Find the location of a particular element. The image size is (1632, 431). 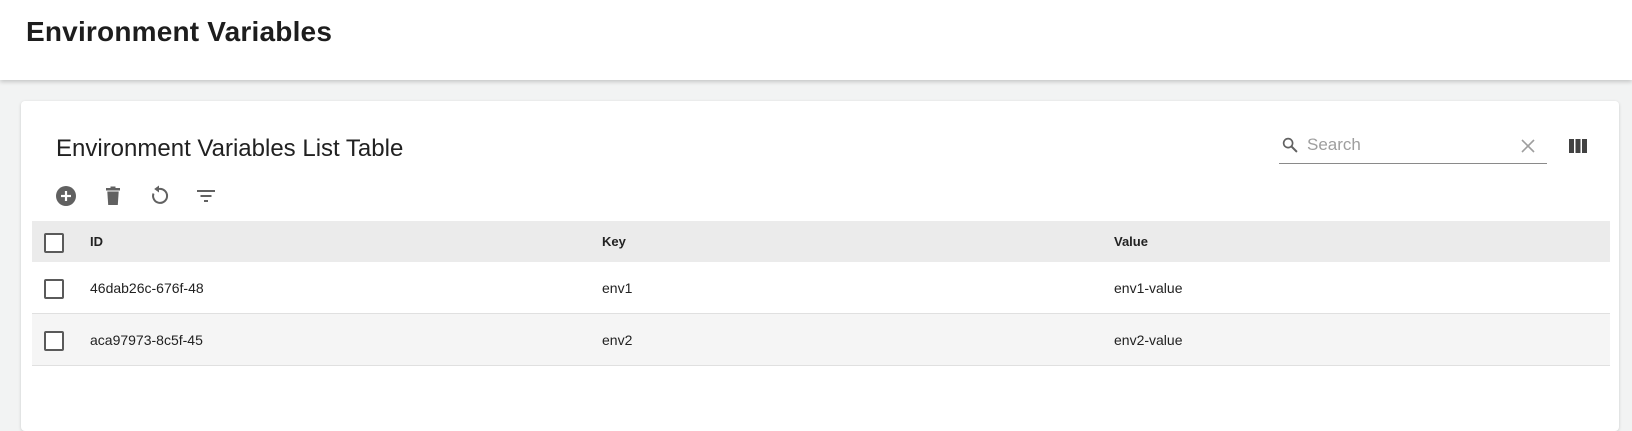

table-row: 46dab26c-676f-48 env1 env1-value is located at coordinates (821, 288).